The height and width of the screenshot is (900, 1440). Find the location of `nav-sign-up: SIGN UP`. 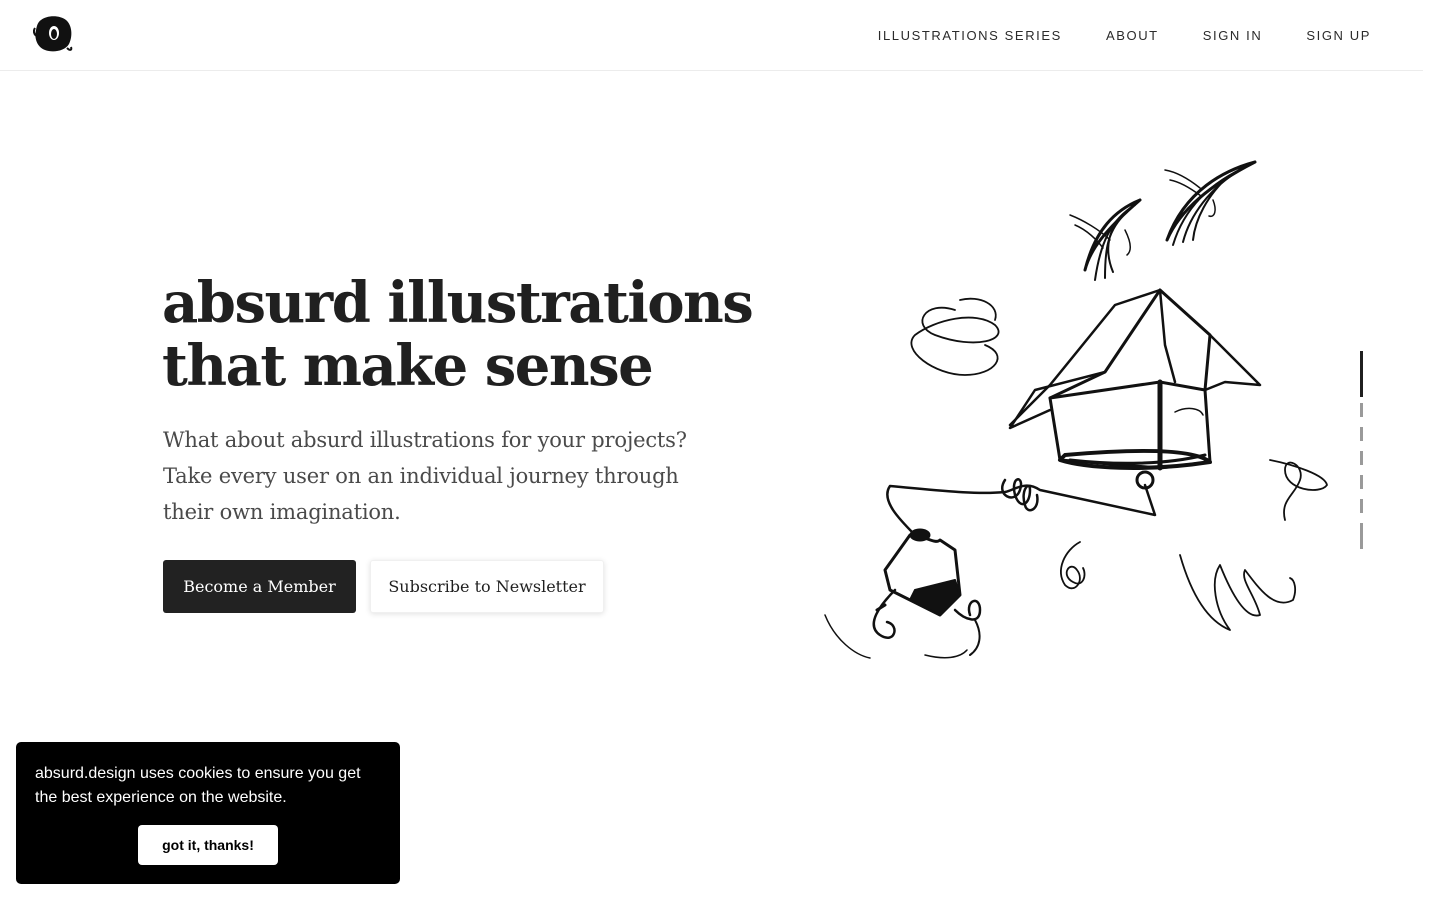

nav-sign-up: SIGN UP is located at coordinates (1338, 35).